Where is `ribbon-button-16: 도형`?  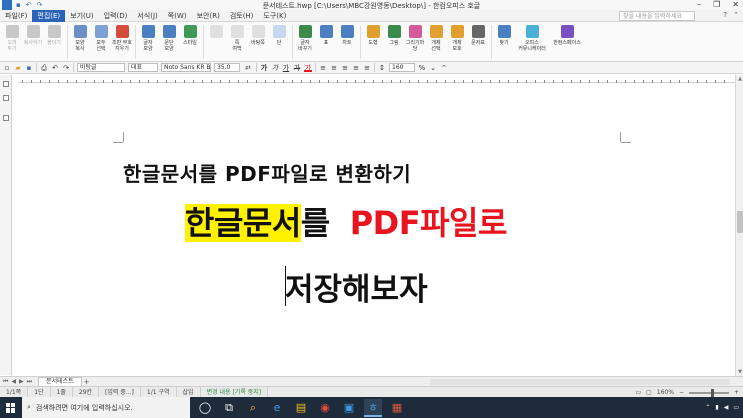
ribbon-button-16: 도형 is located at coordinates (373, 41).